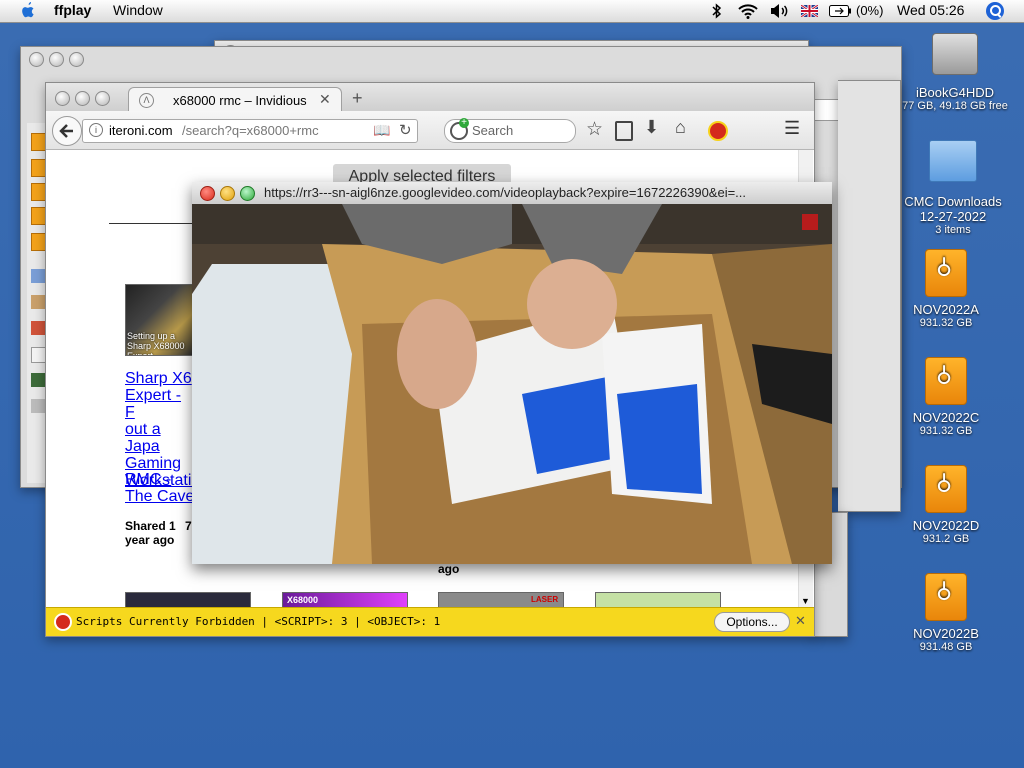 This screenshot has height=768, width=1024. What do you see at coordinates (493, 130) in the screenshot?
I see `search-placeholder: Search` at bounding box center [493, 130].